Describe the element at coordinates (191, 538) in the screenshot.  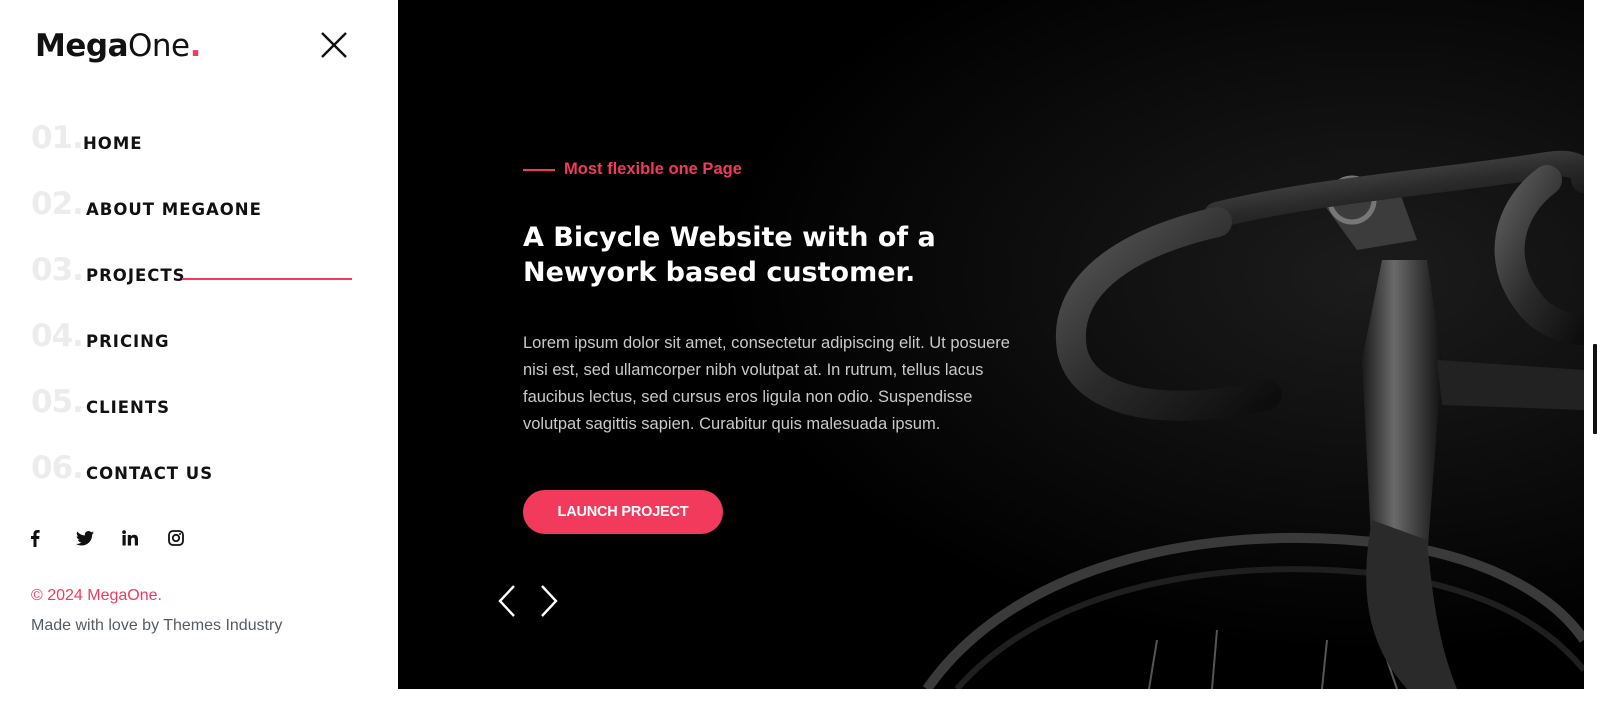
I see `instagram-icon` at that location.